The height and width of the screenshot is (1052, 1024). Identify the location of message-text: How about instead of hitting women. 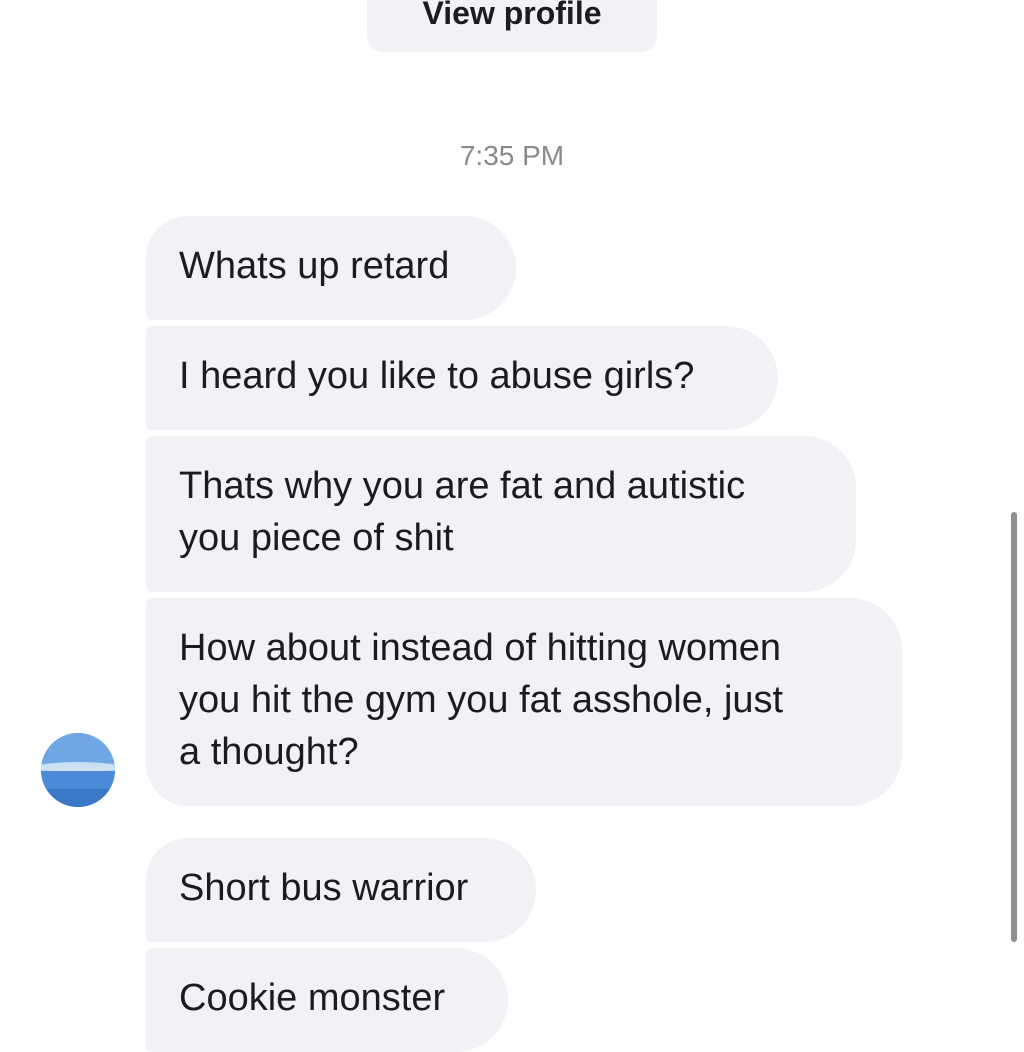
(480, 648).